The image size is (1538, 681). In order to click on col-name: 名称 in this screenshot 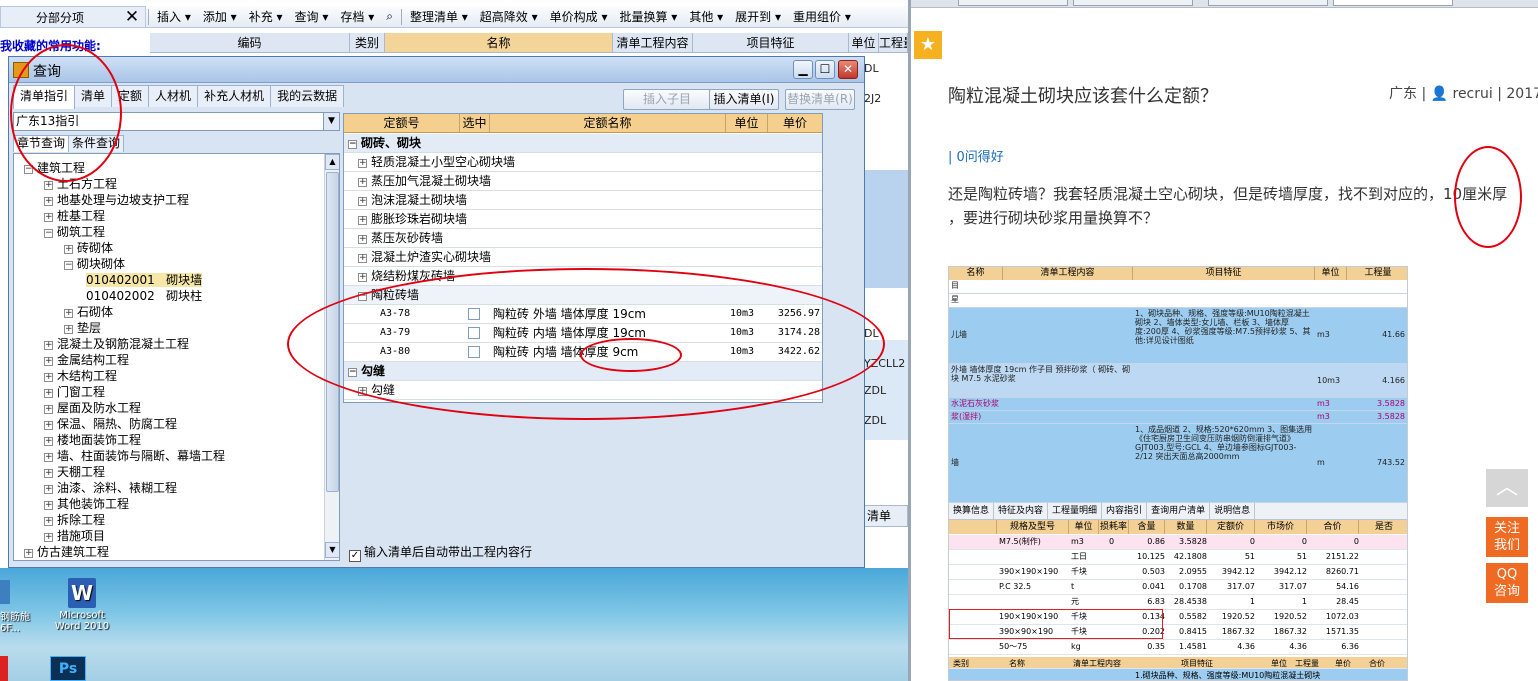, I will do `click(499, 42)`.